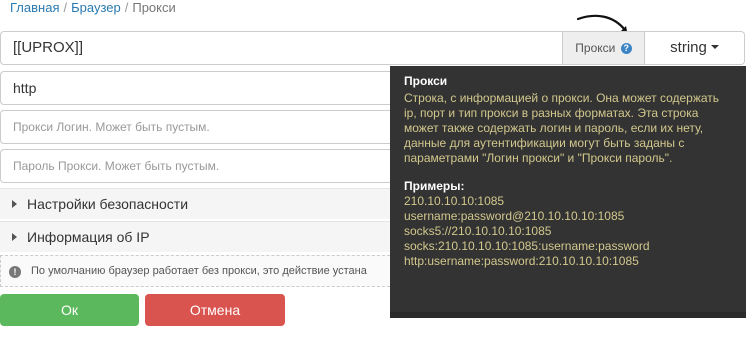 The height and width of the screenshot is (340, 750). Describe the element at coordinates (478, 231) in the screenshot. I see `tooltip-example: socks5://210.10.10.10:1085` at that location.